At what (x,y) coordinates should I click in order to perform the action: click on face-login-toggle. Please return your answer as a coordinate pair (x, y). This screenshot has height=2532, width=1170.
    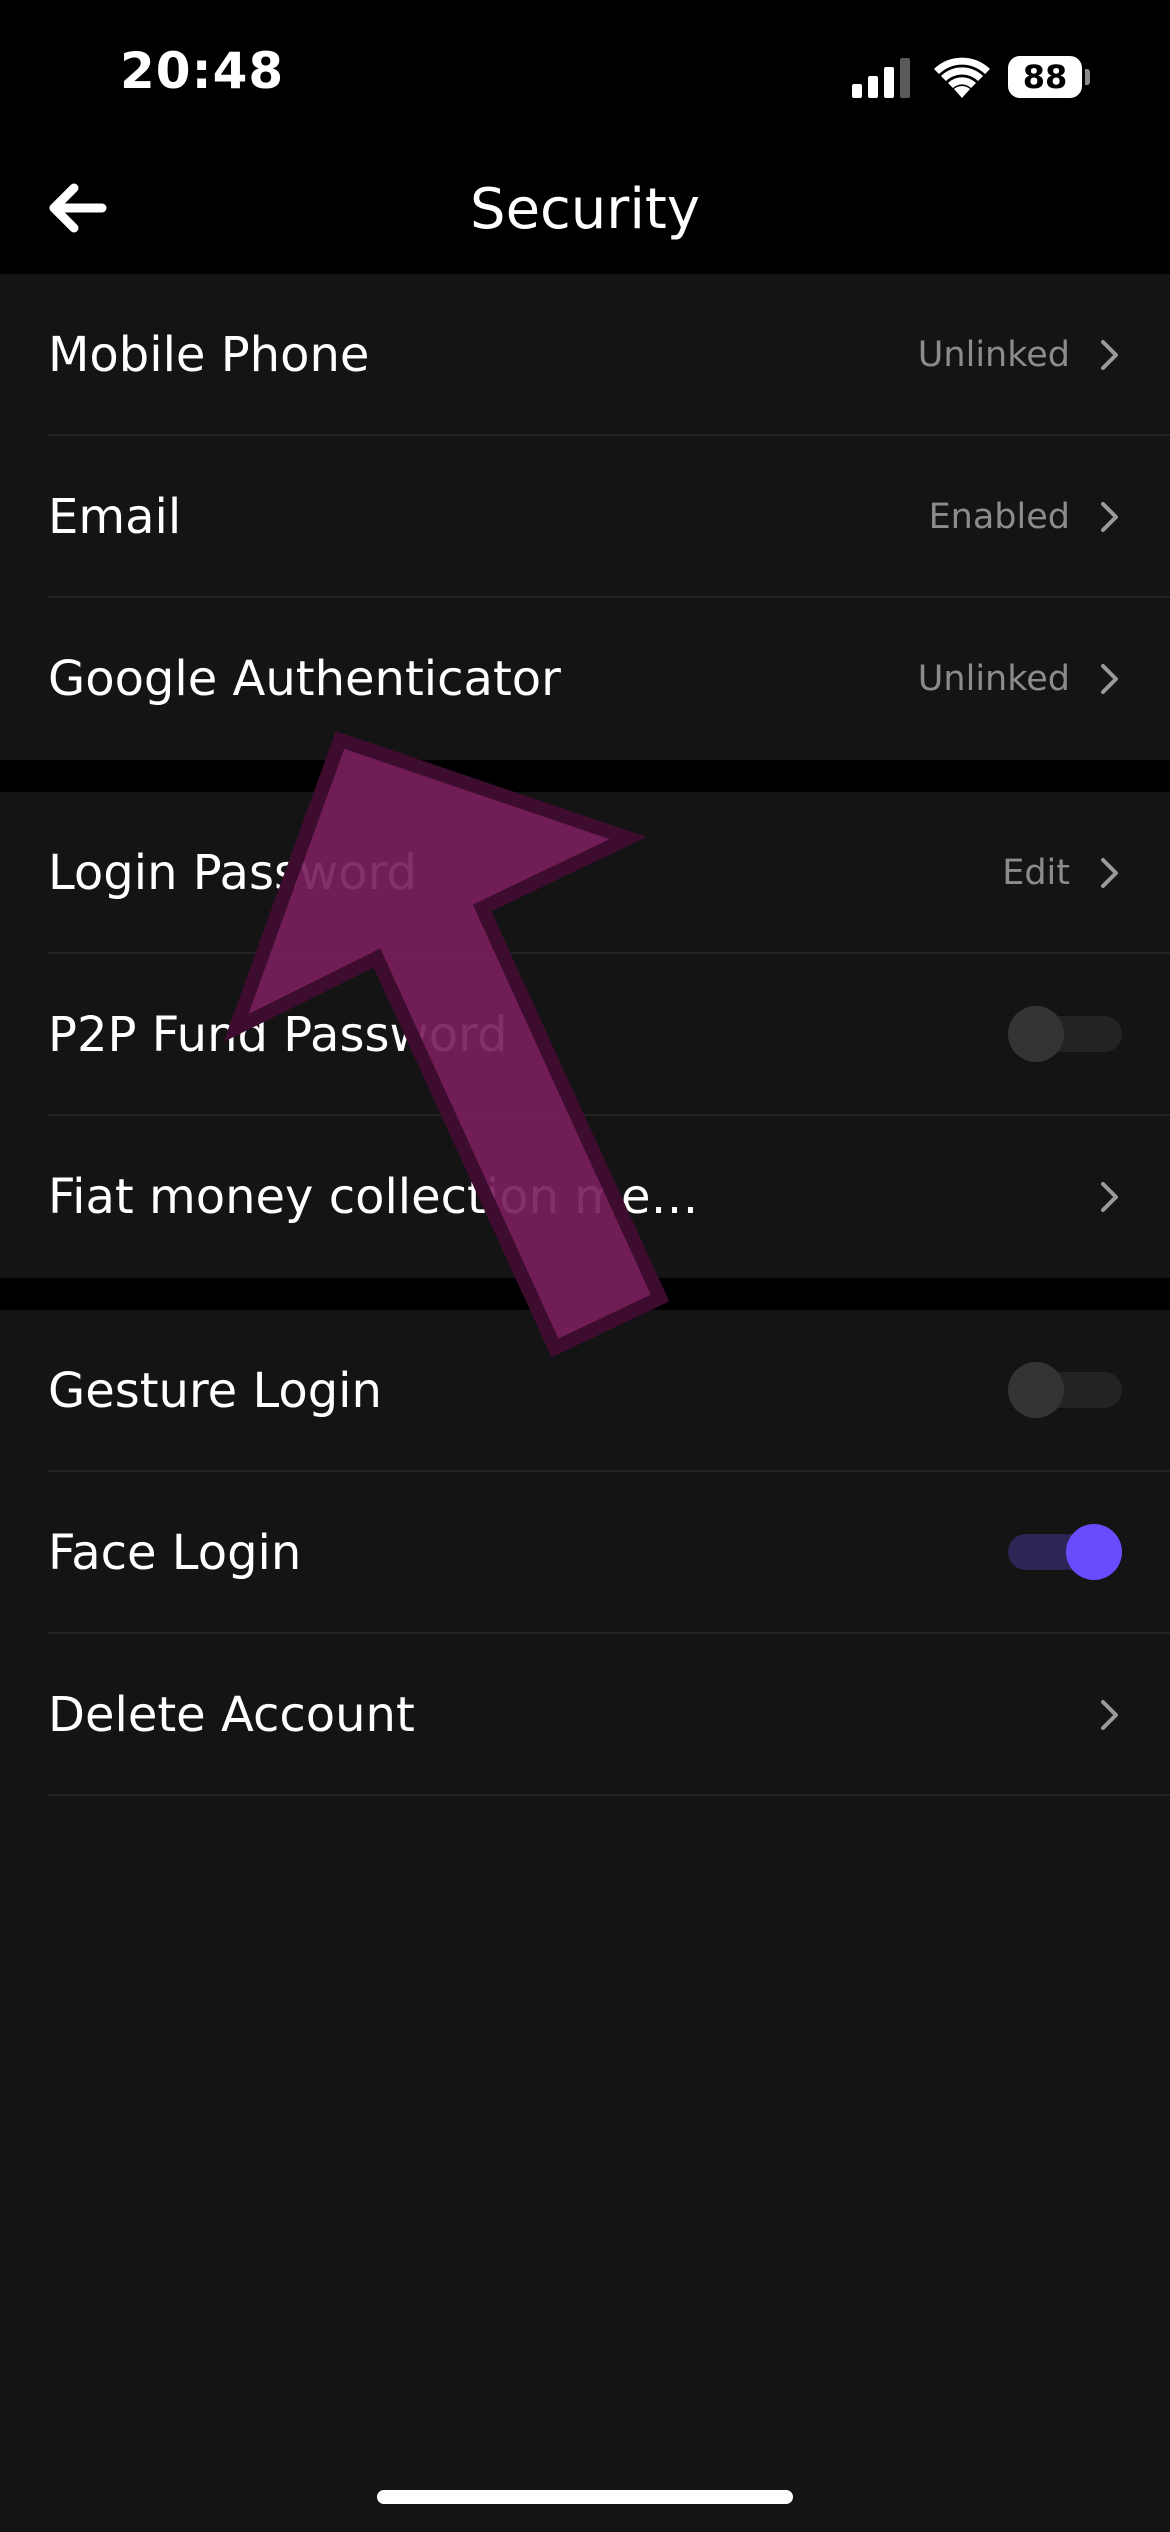
    Looking at the image, I should click on (1065, 1552).